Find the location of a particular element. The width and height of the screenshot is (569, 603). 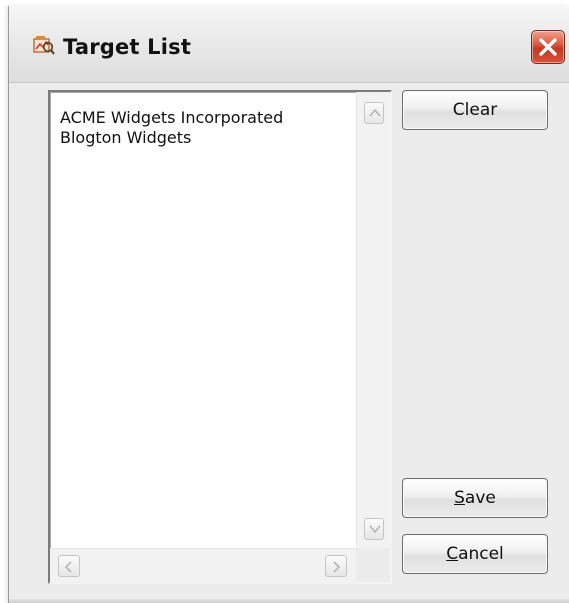

chevron-down-icon is located at coordinates (375, 529).